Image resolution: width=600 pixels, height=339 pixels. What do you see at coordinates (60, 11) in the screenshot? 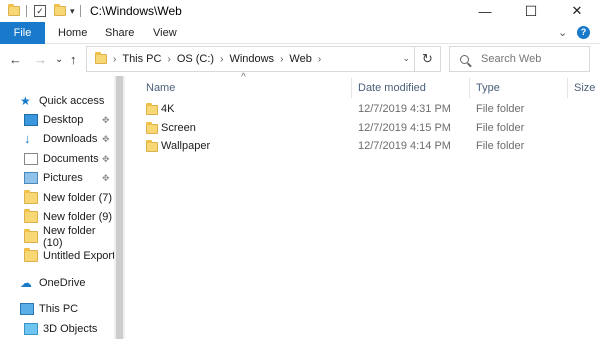
I see `new-folder-icon` at bounding box center [60, 11].